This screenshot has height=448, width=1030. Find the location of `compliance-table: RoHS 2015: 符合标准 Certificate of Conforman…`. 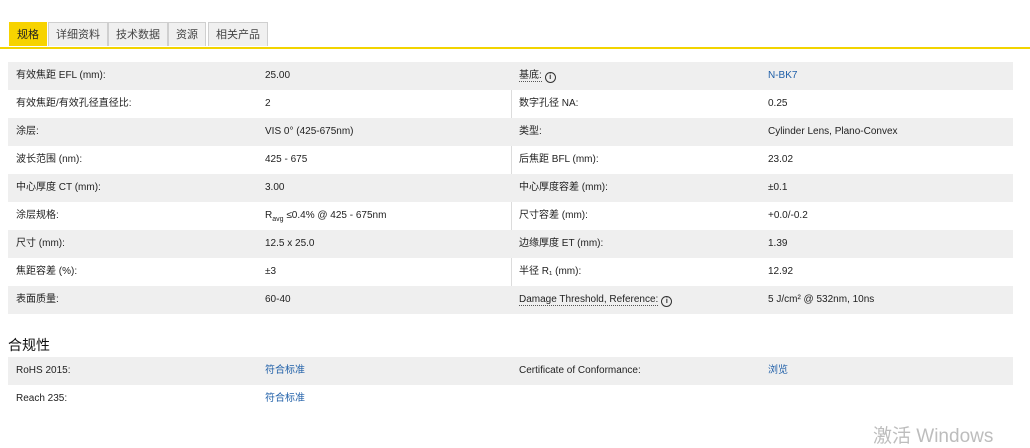

compliance-table: RoHS 2015: 符合标准 Certificate of Conforman… is located at coordinates (510, 385).